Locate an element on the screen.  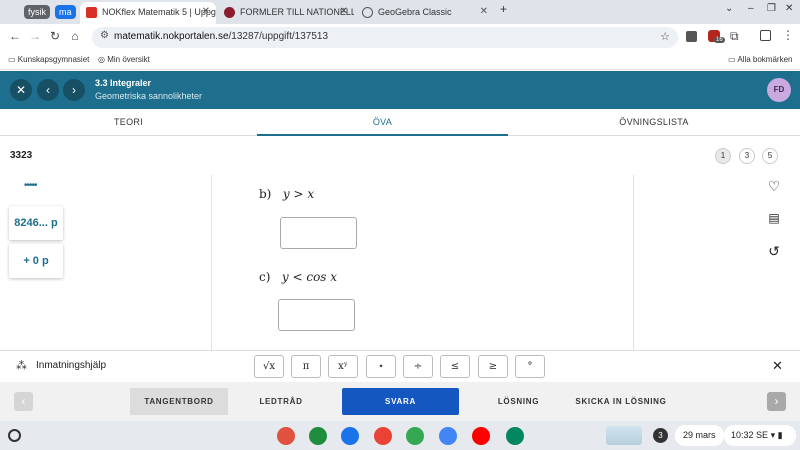
score-panel: ••••• 8246... p + 0 p is located at coordinates (36, 225).